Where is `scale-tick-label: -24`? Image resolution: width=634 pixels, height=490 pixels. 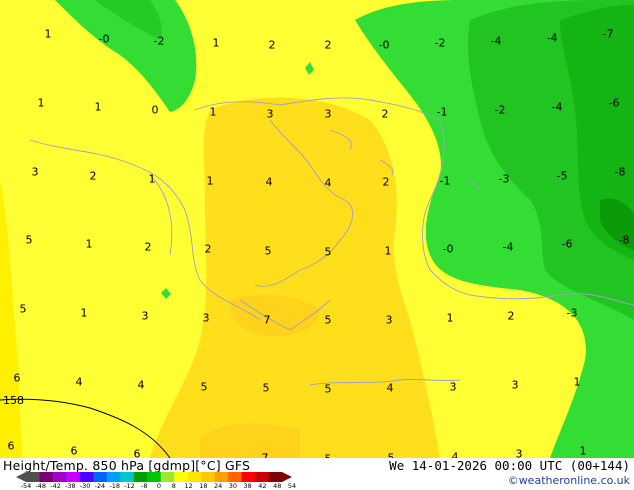 scale-tick-label: -24 is located at coordinates (100, 486).